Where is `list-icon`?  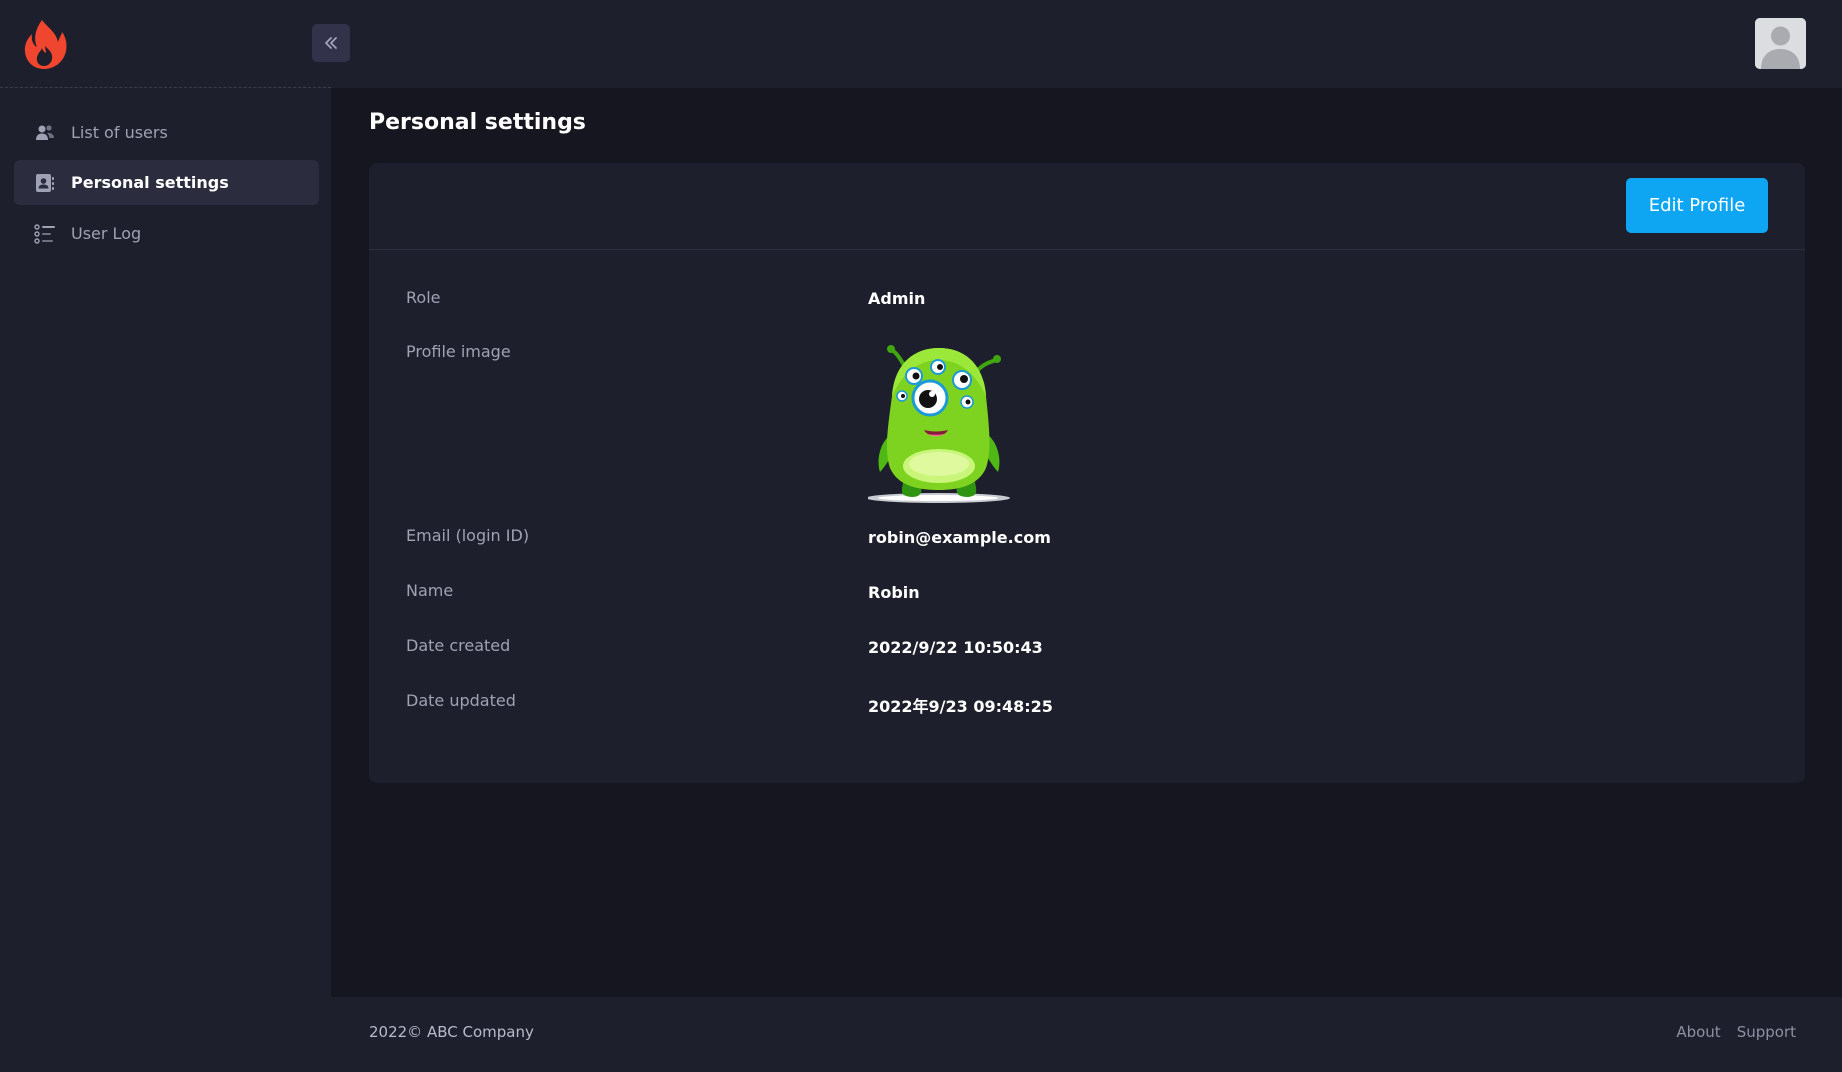 list-icon is located at coordinates (45, 234).